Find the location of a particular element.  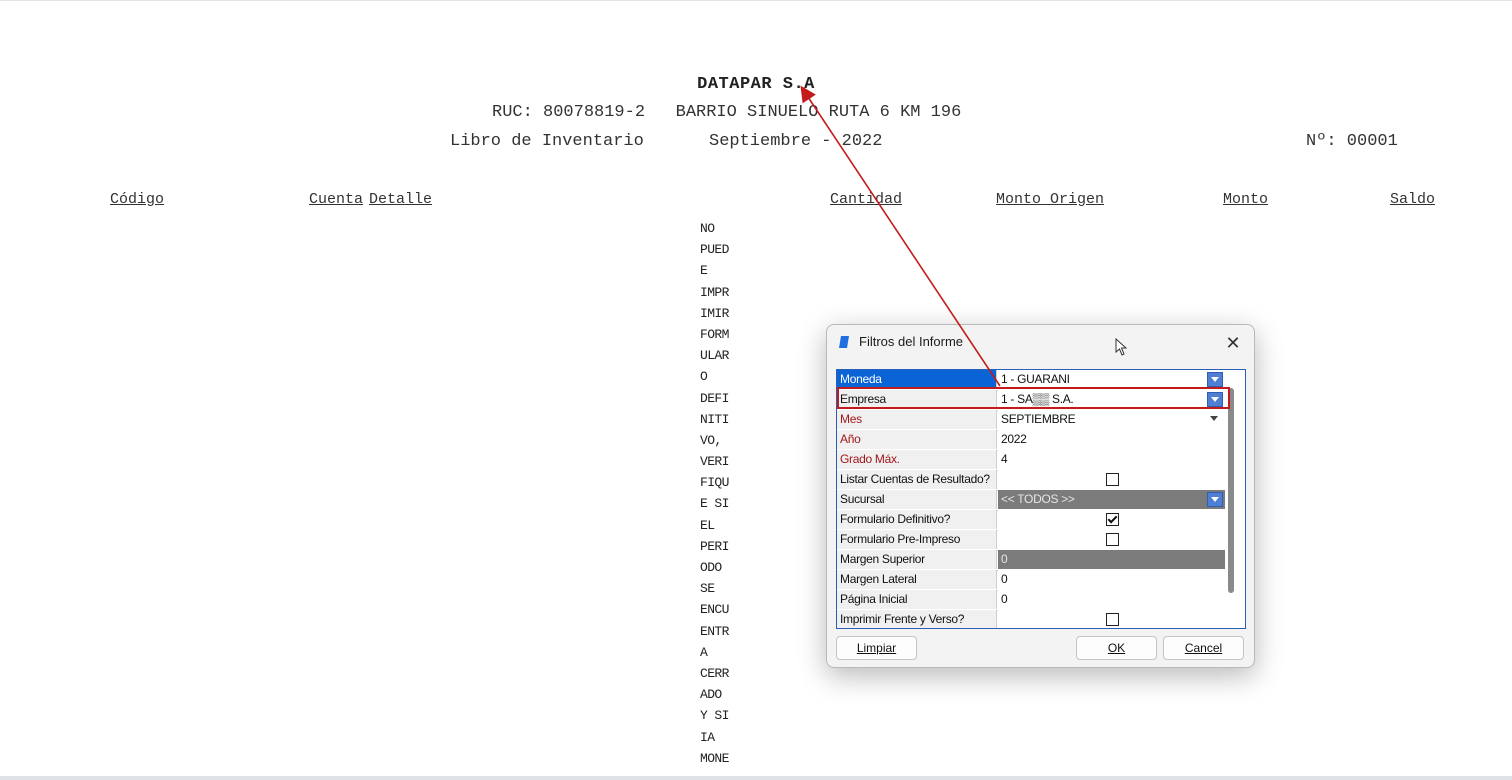

warning-line: E SI is located at coordinates (714, 504).